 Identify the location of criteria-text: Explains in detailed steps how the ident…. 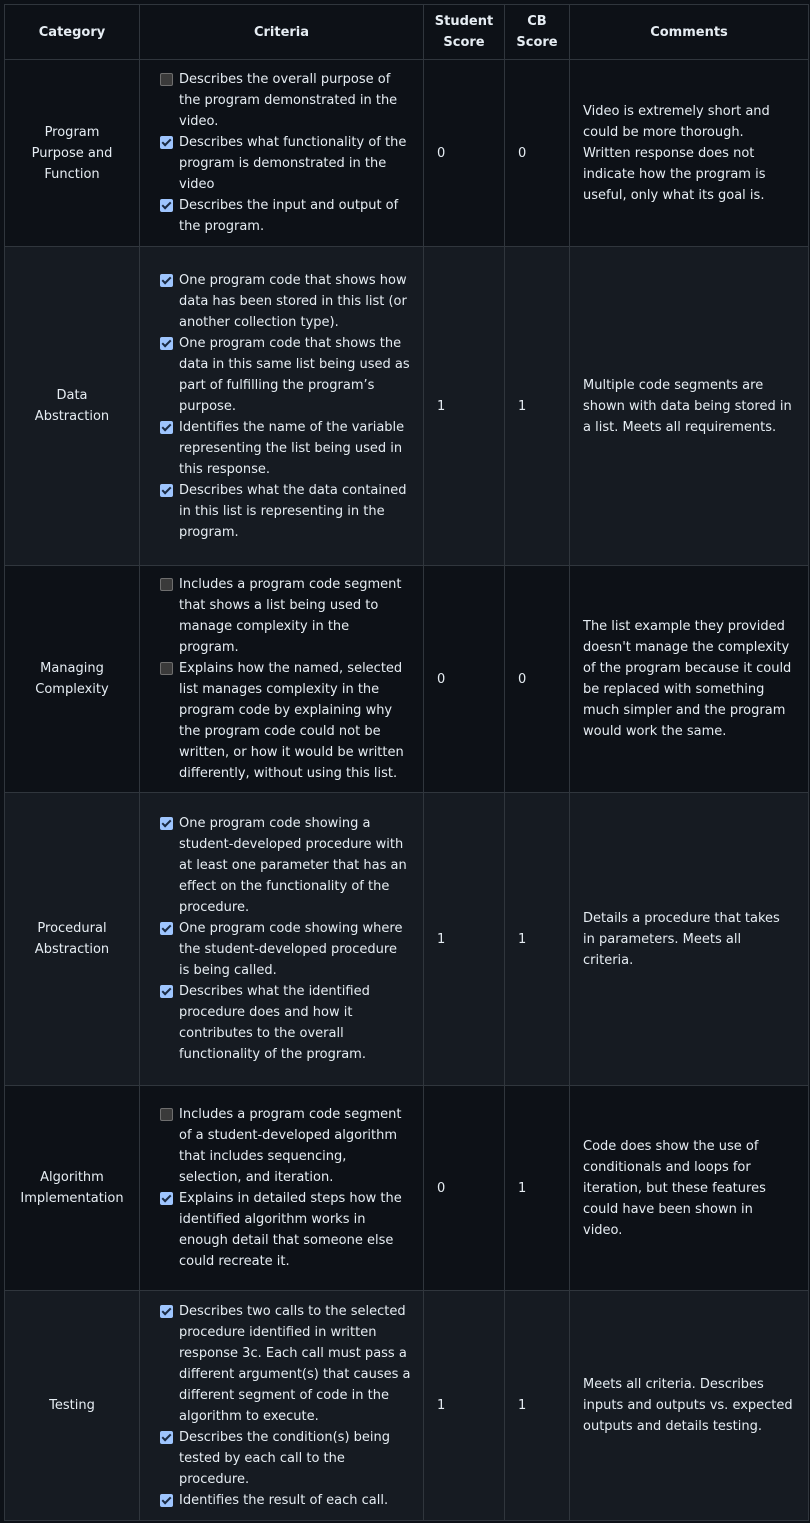
(290, 1230).